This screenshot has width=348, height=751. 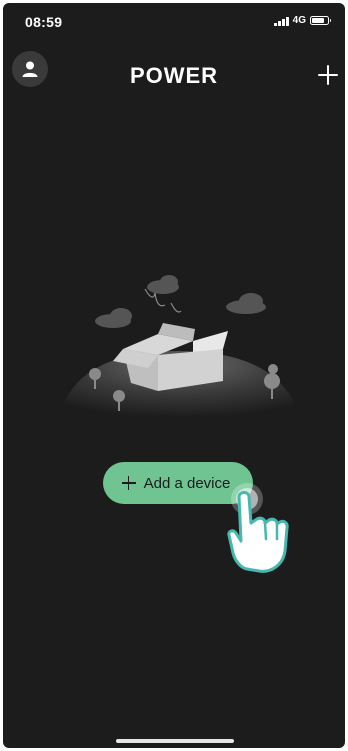 What do you see at coordinates (281, 21) in the screenshot?
I see `signal-icon` at bounding box center [281, 21].